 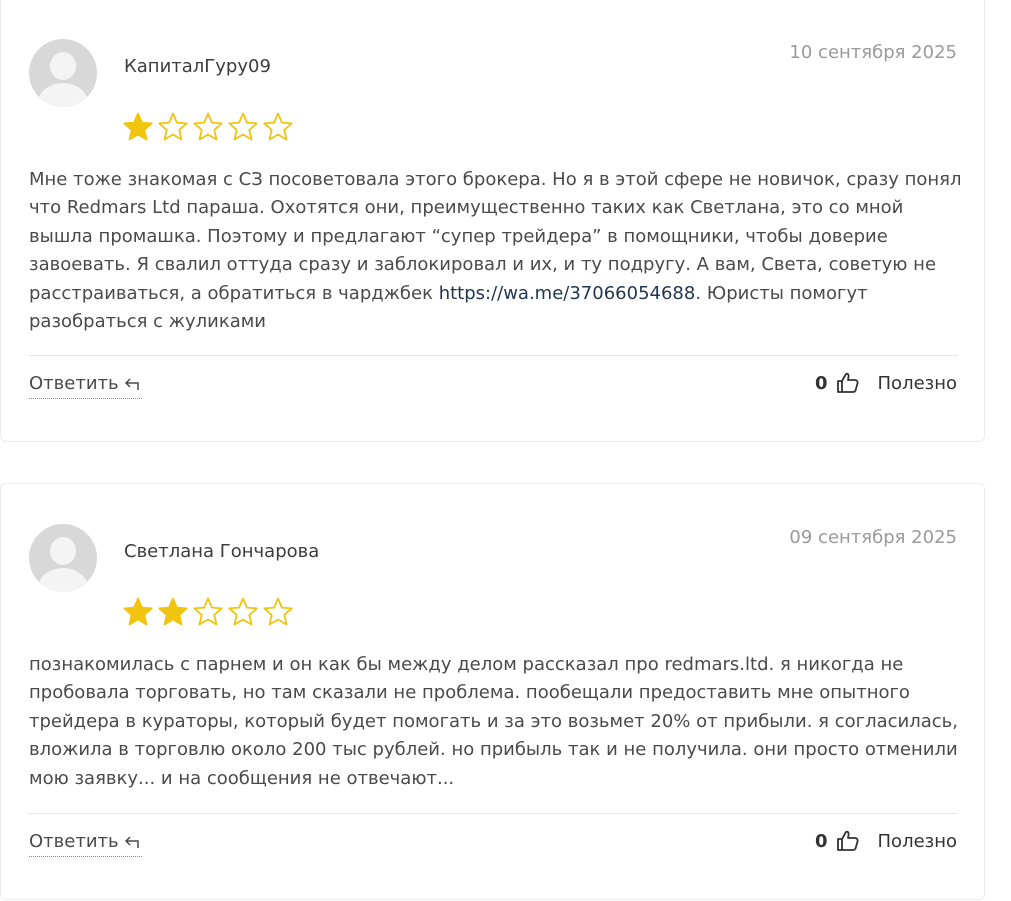 What do you see at coordinates (197, 66) in the screenshot?
I see `review-author: КапиталГуру09` at bounding box center [197, 66].